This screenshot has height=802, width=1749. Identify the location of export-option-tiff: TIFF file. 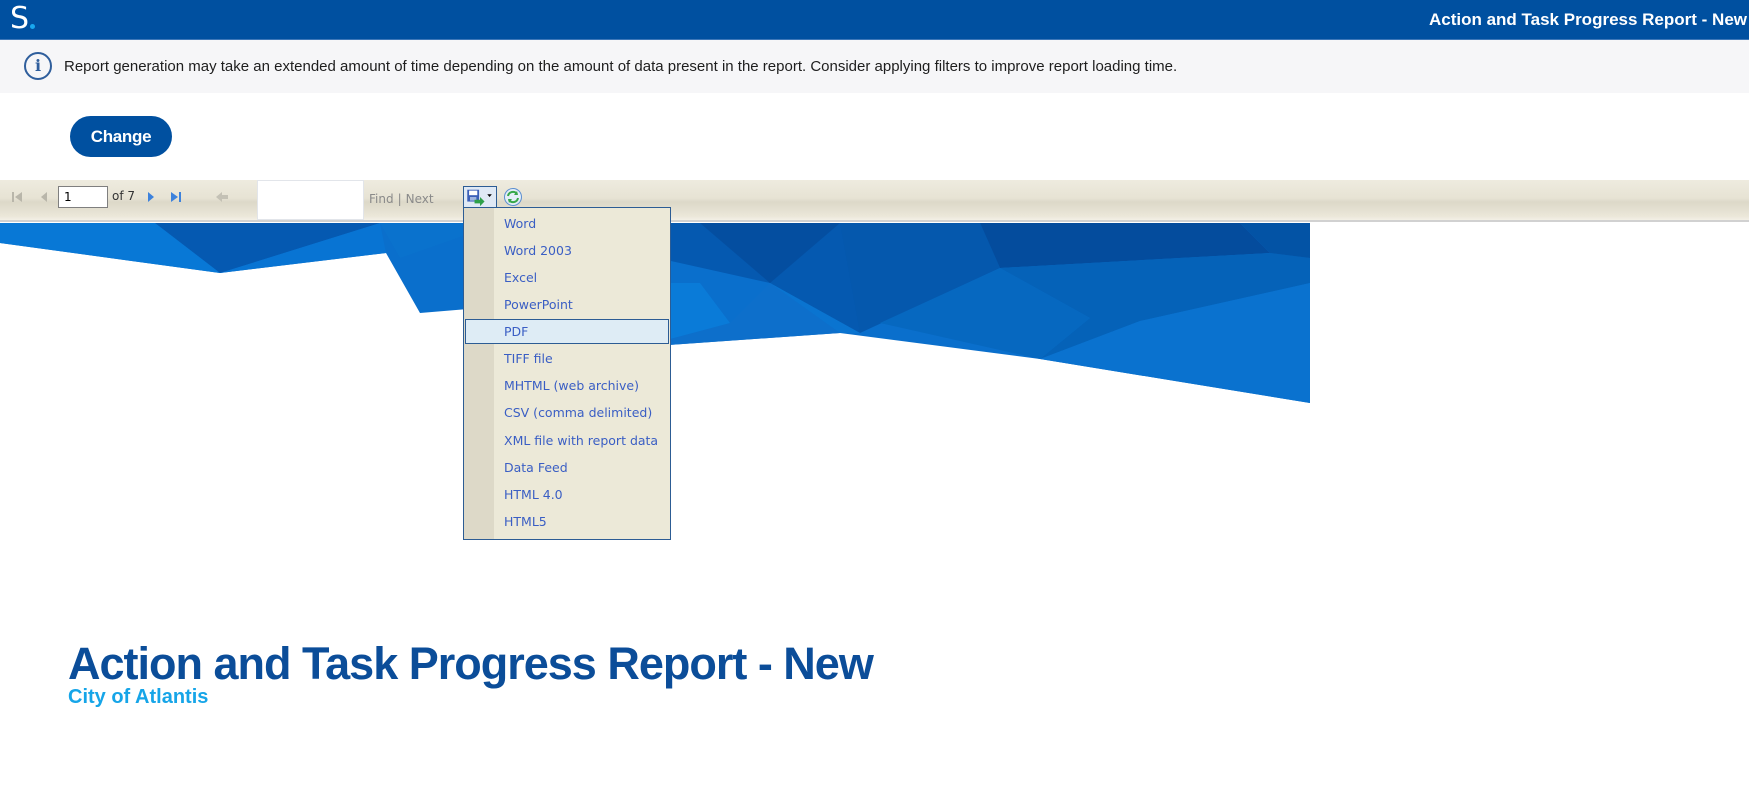
(567, 358).